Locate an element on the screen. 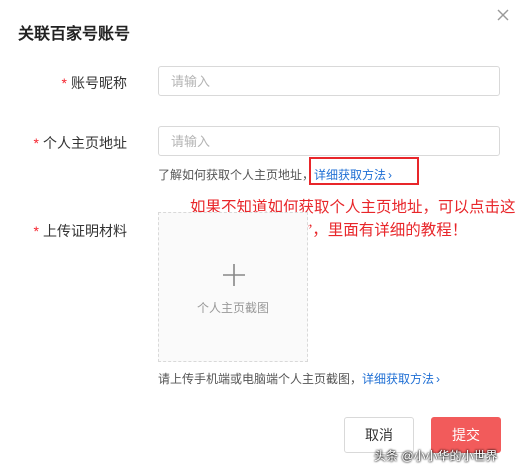  upload-box-text: 个人主页截图 is located at coordinates (232, 308).